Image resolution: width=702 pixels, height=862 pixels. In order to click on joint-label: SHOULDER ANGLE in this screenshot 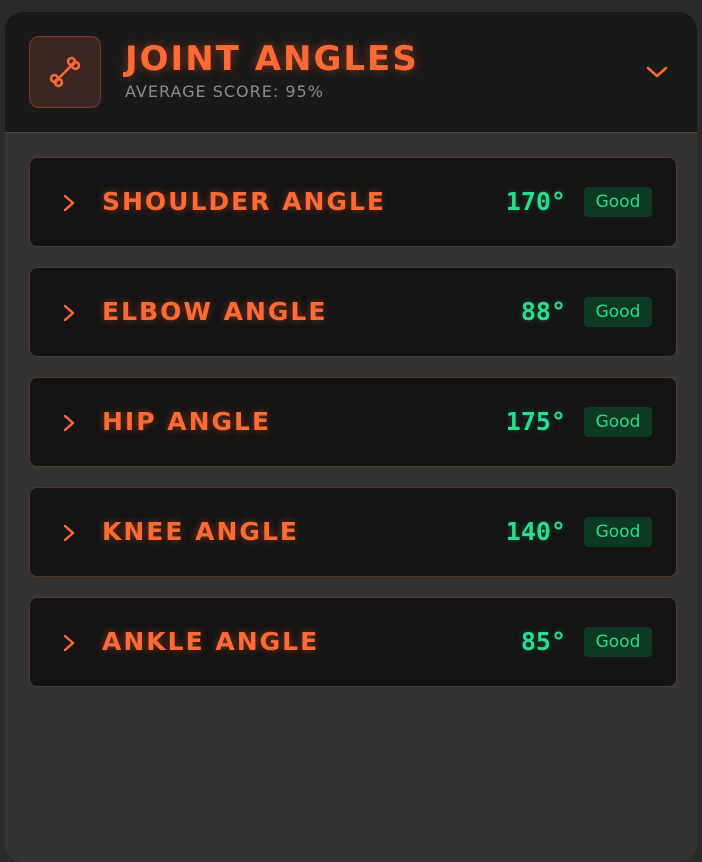, I will do `click(244, 201)`.